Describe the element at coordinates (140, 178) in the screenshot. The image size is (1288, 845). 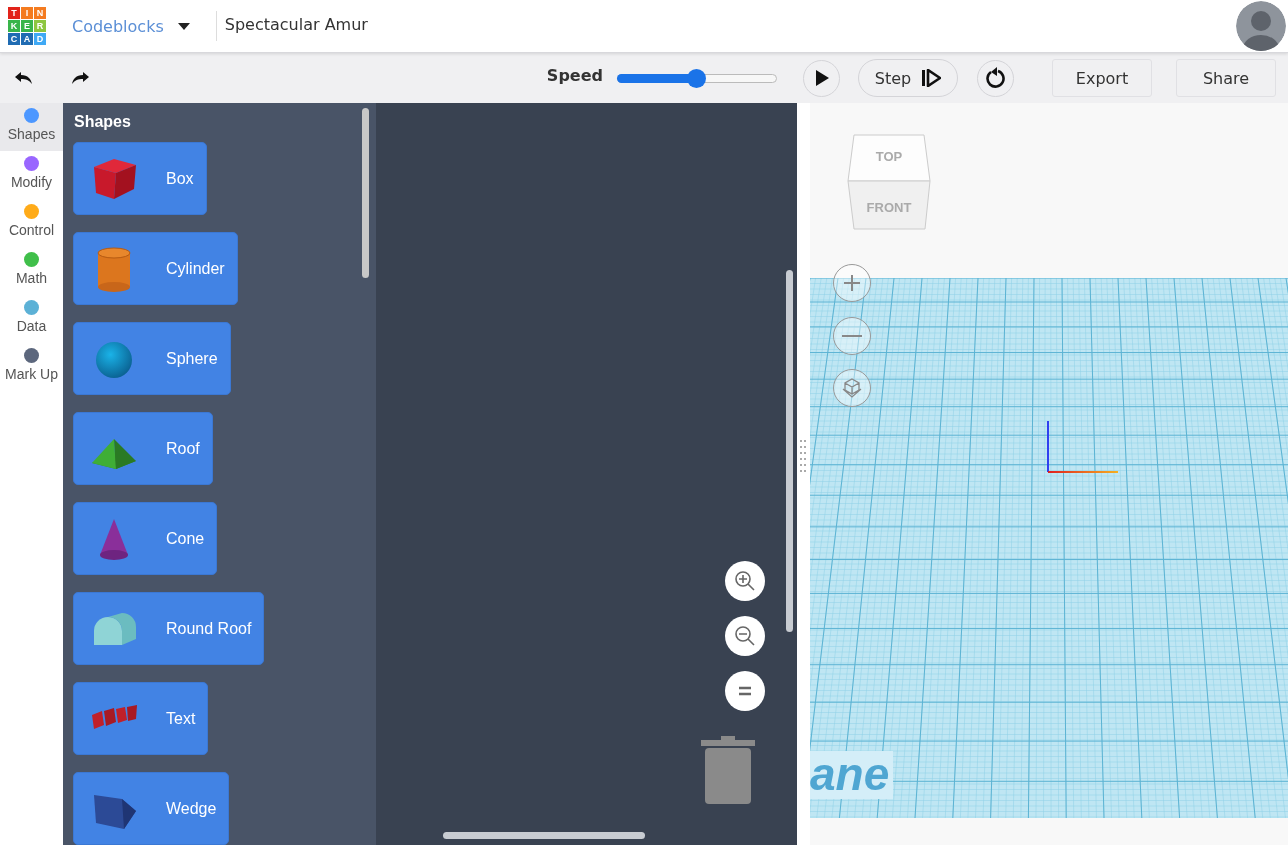
I see `shape-block: Box` at that location.